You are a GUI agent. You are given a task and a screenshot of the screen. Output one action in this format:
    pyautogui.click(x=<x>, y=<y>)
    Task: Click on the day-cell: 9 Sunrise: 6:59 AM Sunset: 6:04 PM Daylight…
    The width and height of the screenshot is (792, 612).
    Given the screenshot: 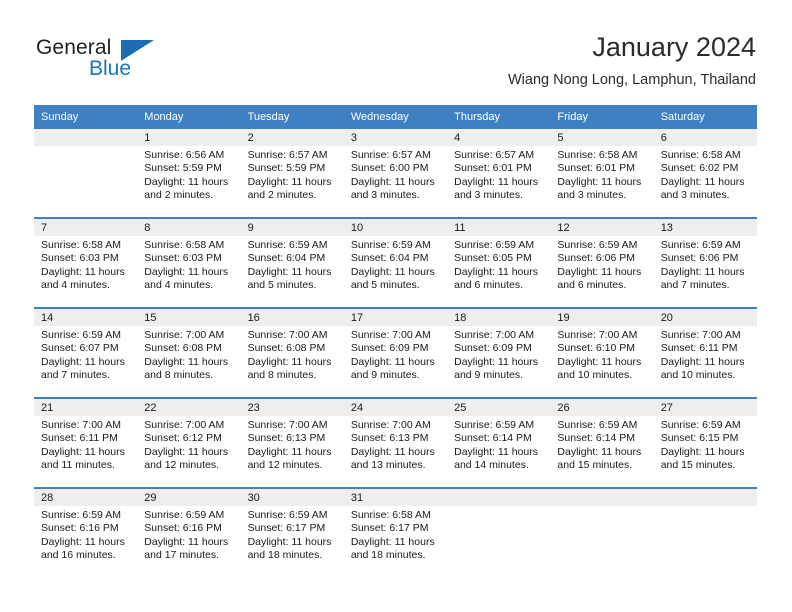 What is the action you would take?
    pyautogui.click(x=292, y=263)
    